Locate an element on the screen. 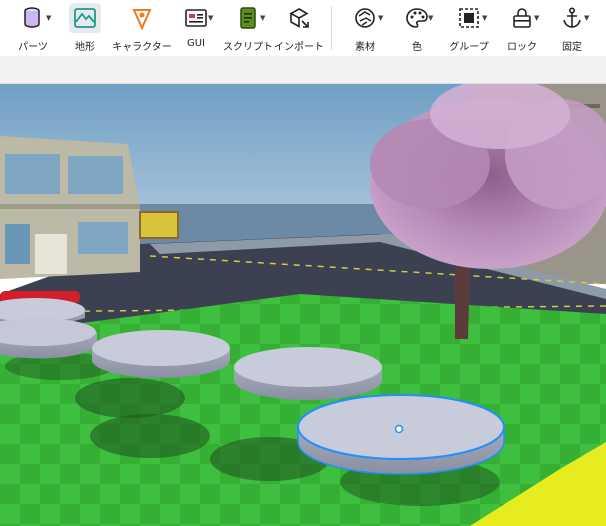  parts-dropdown-icon: ▼ is located at coordinates (48, 18).